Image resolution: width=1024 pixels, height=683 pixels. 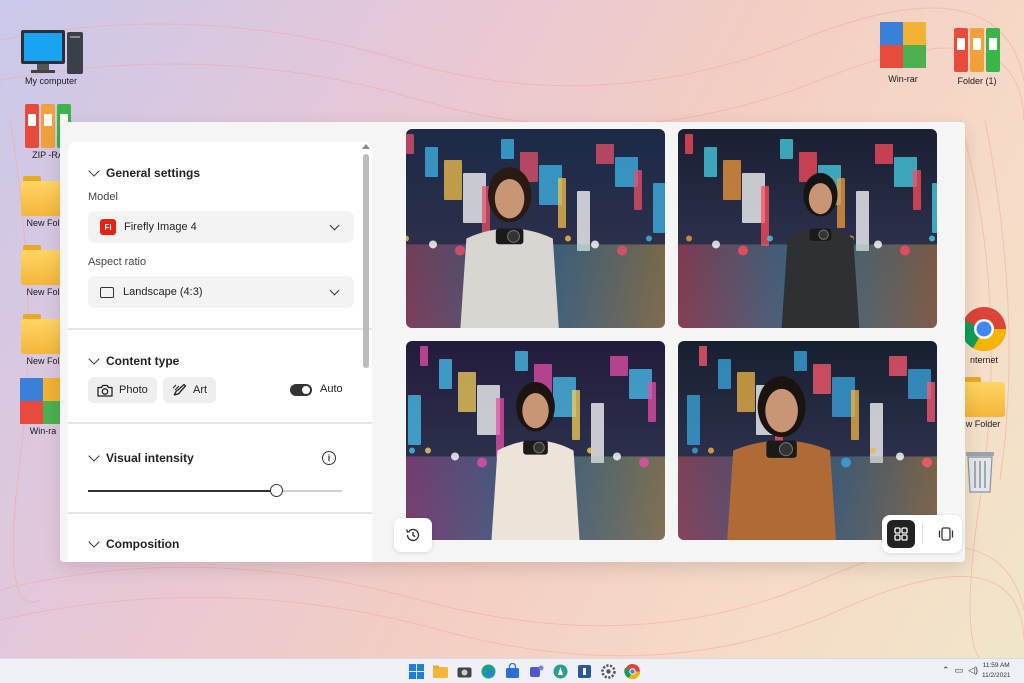 What do you see at coordinates (608, 671) in the screenshot?
I see `settings-gear-icon` at bounding box center [608, 671].